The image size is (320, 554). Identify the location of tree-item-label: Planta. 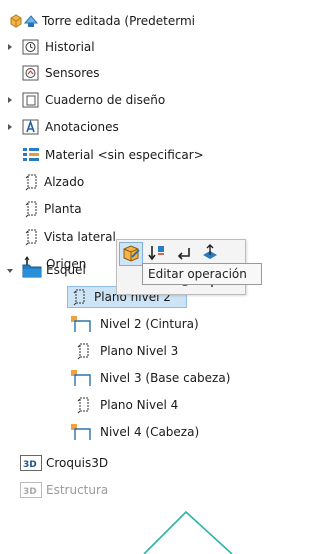
(63, 209).